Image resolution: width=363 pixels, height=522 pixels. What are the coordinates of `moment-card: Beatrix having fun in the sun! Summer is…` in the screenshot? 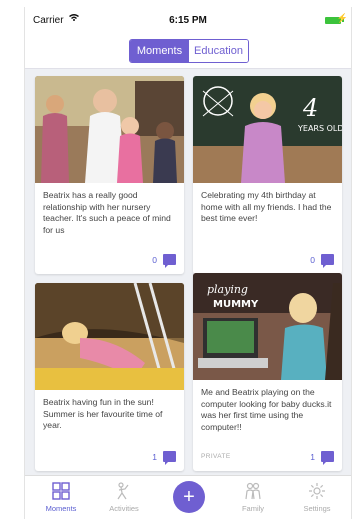 It's located at (109, 377).